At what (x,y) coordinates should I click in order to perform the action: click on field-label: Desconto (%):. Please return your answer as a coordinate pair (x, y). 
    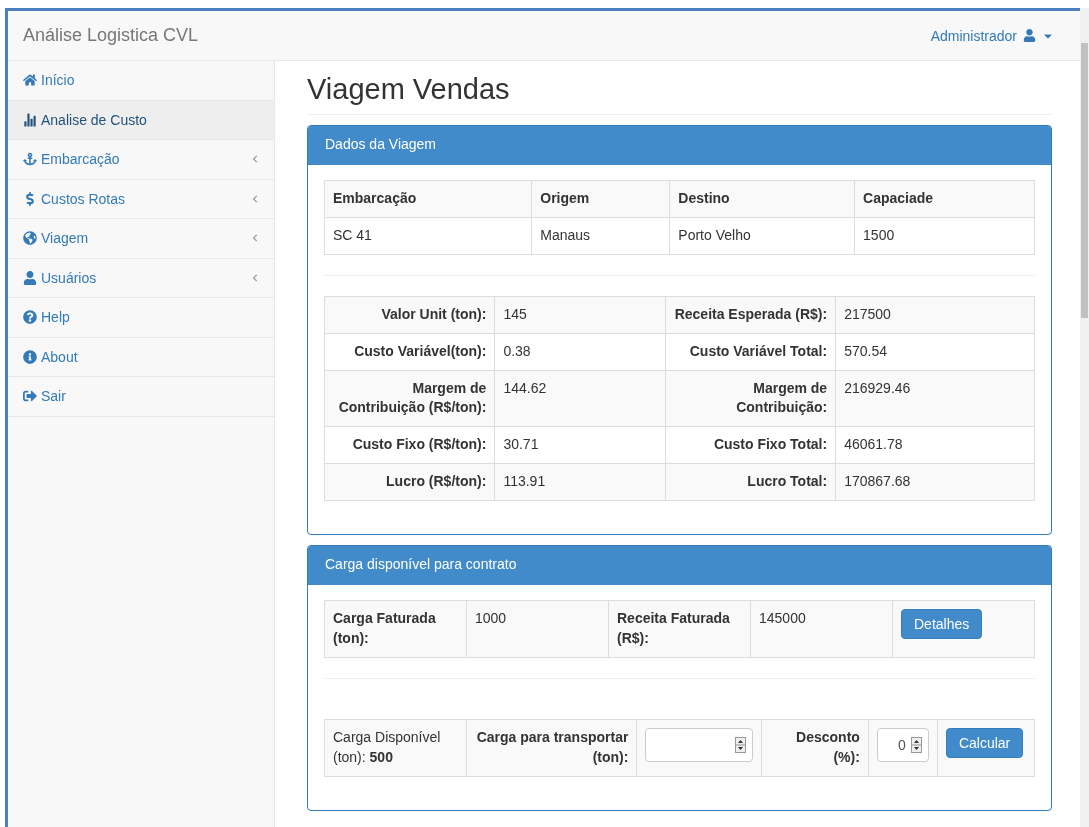
    Looking at the image, I should click on (815, 747).